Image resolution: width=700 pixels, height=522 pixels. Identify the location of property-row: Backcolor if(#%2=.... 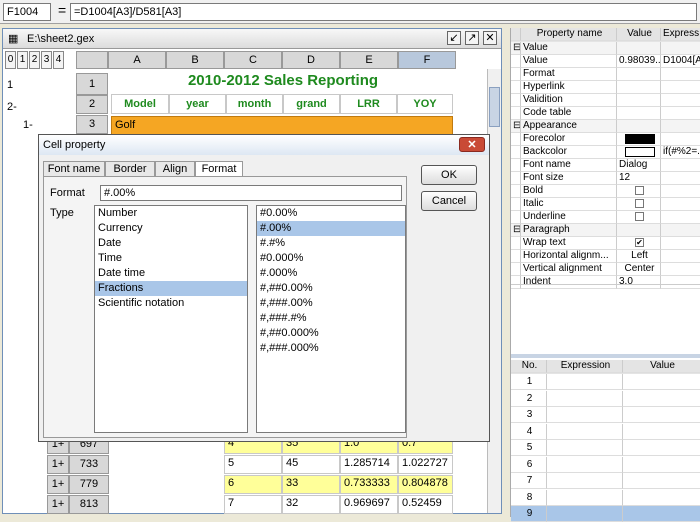
(605, 152).